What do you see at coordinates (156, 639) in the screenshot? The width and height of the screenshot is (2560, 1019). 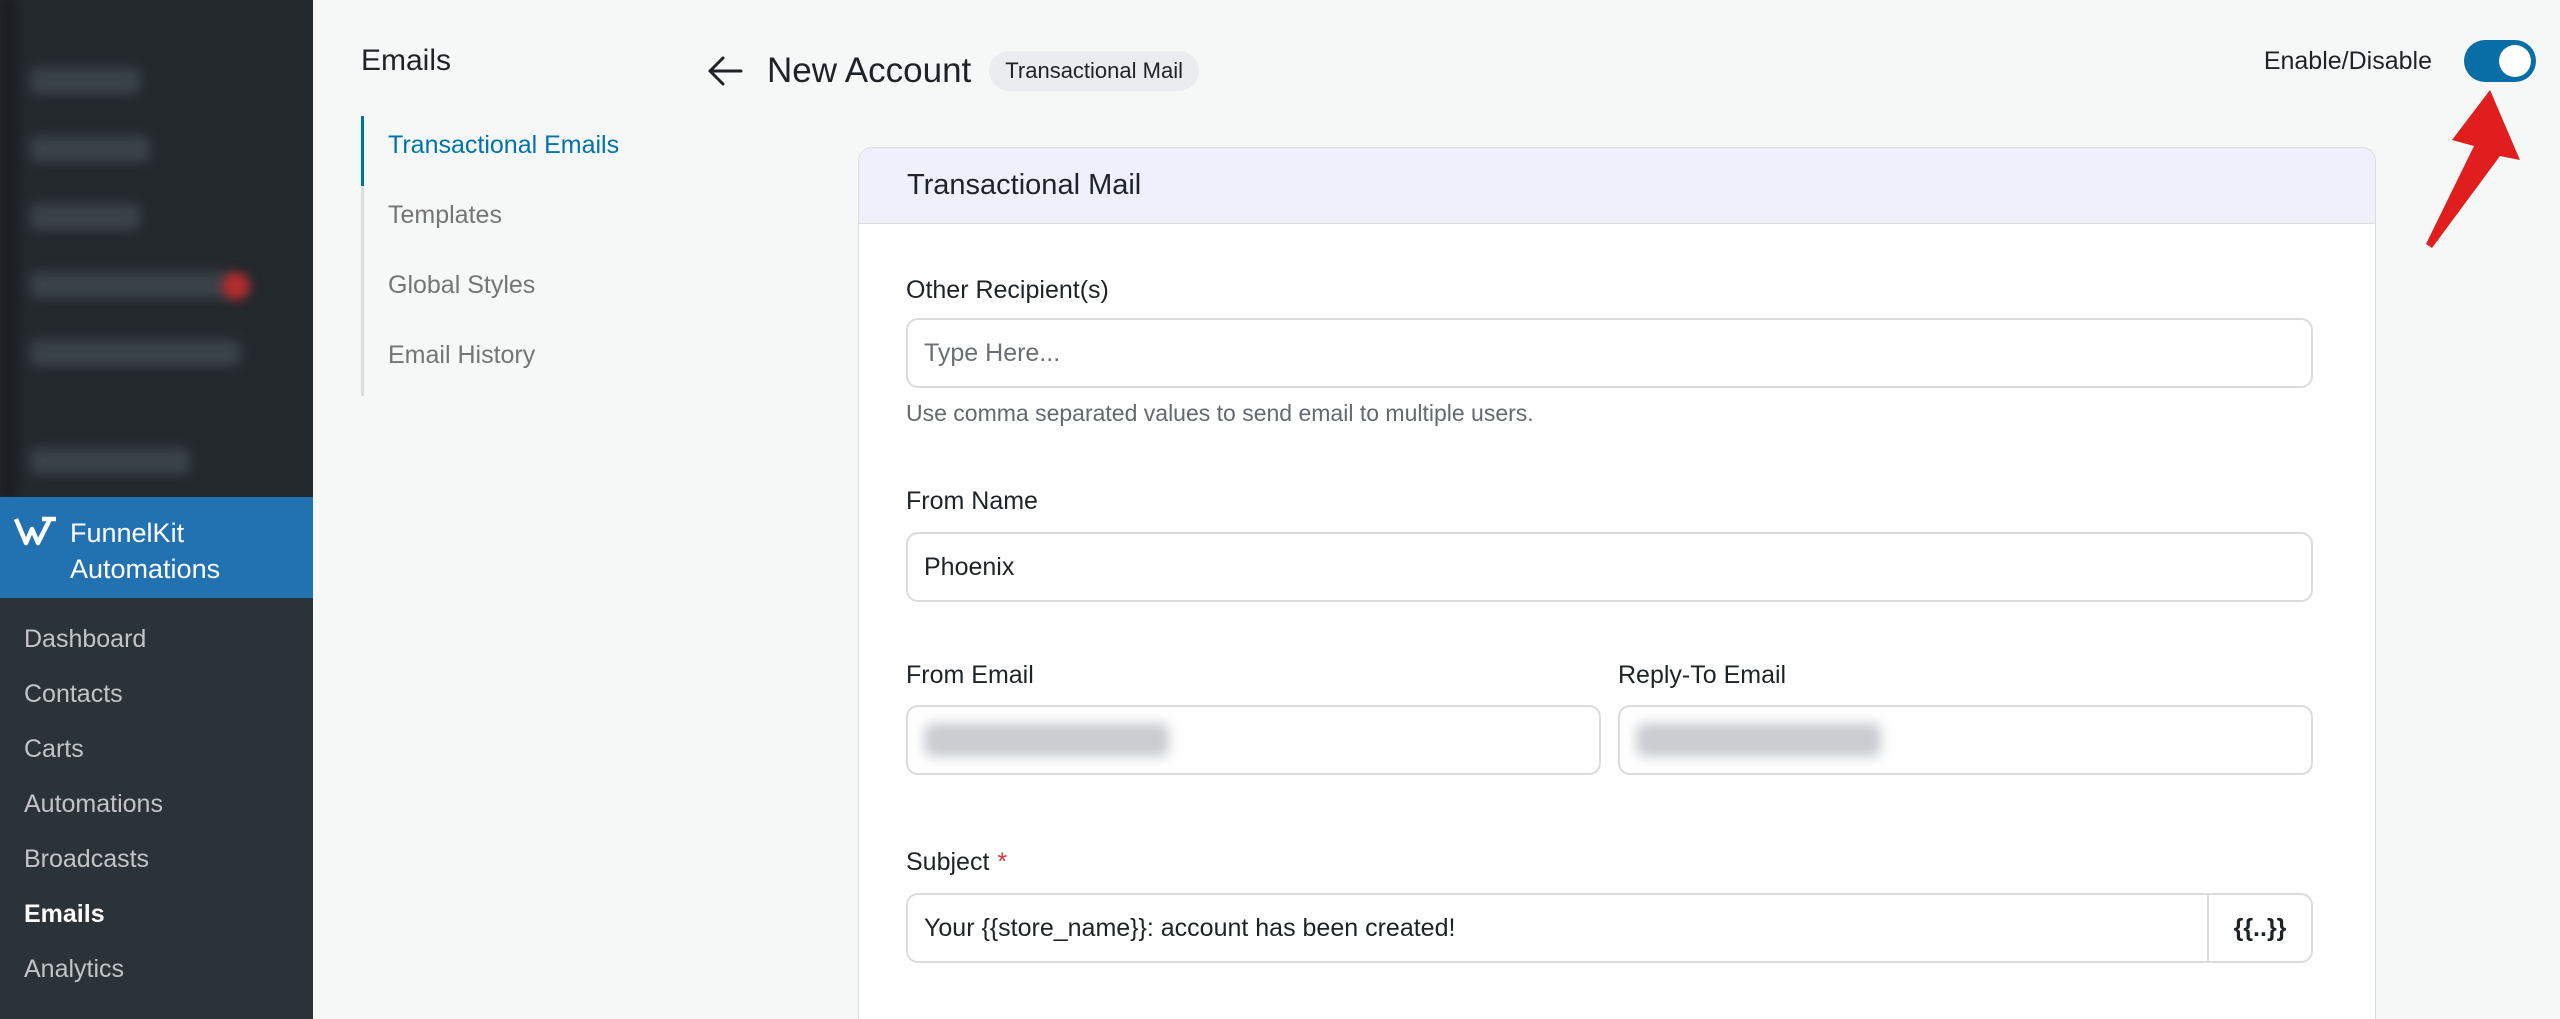 I see `sidebar-item-dashboard: Dashboard` at bounding box center [156, 639].